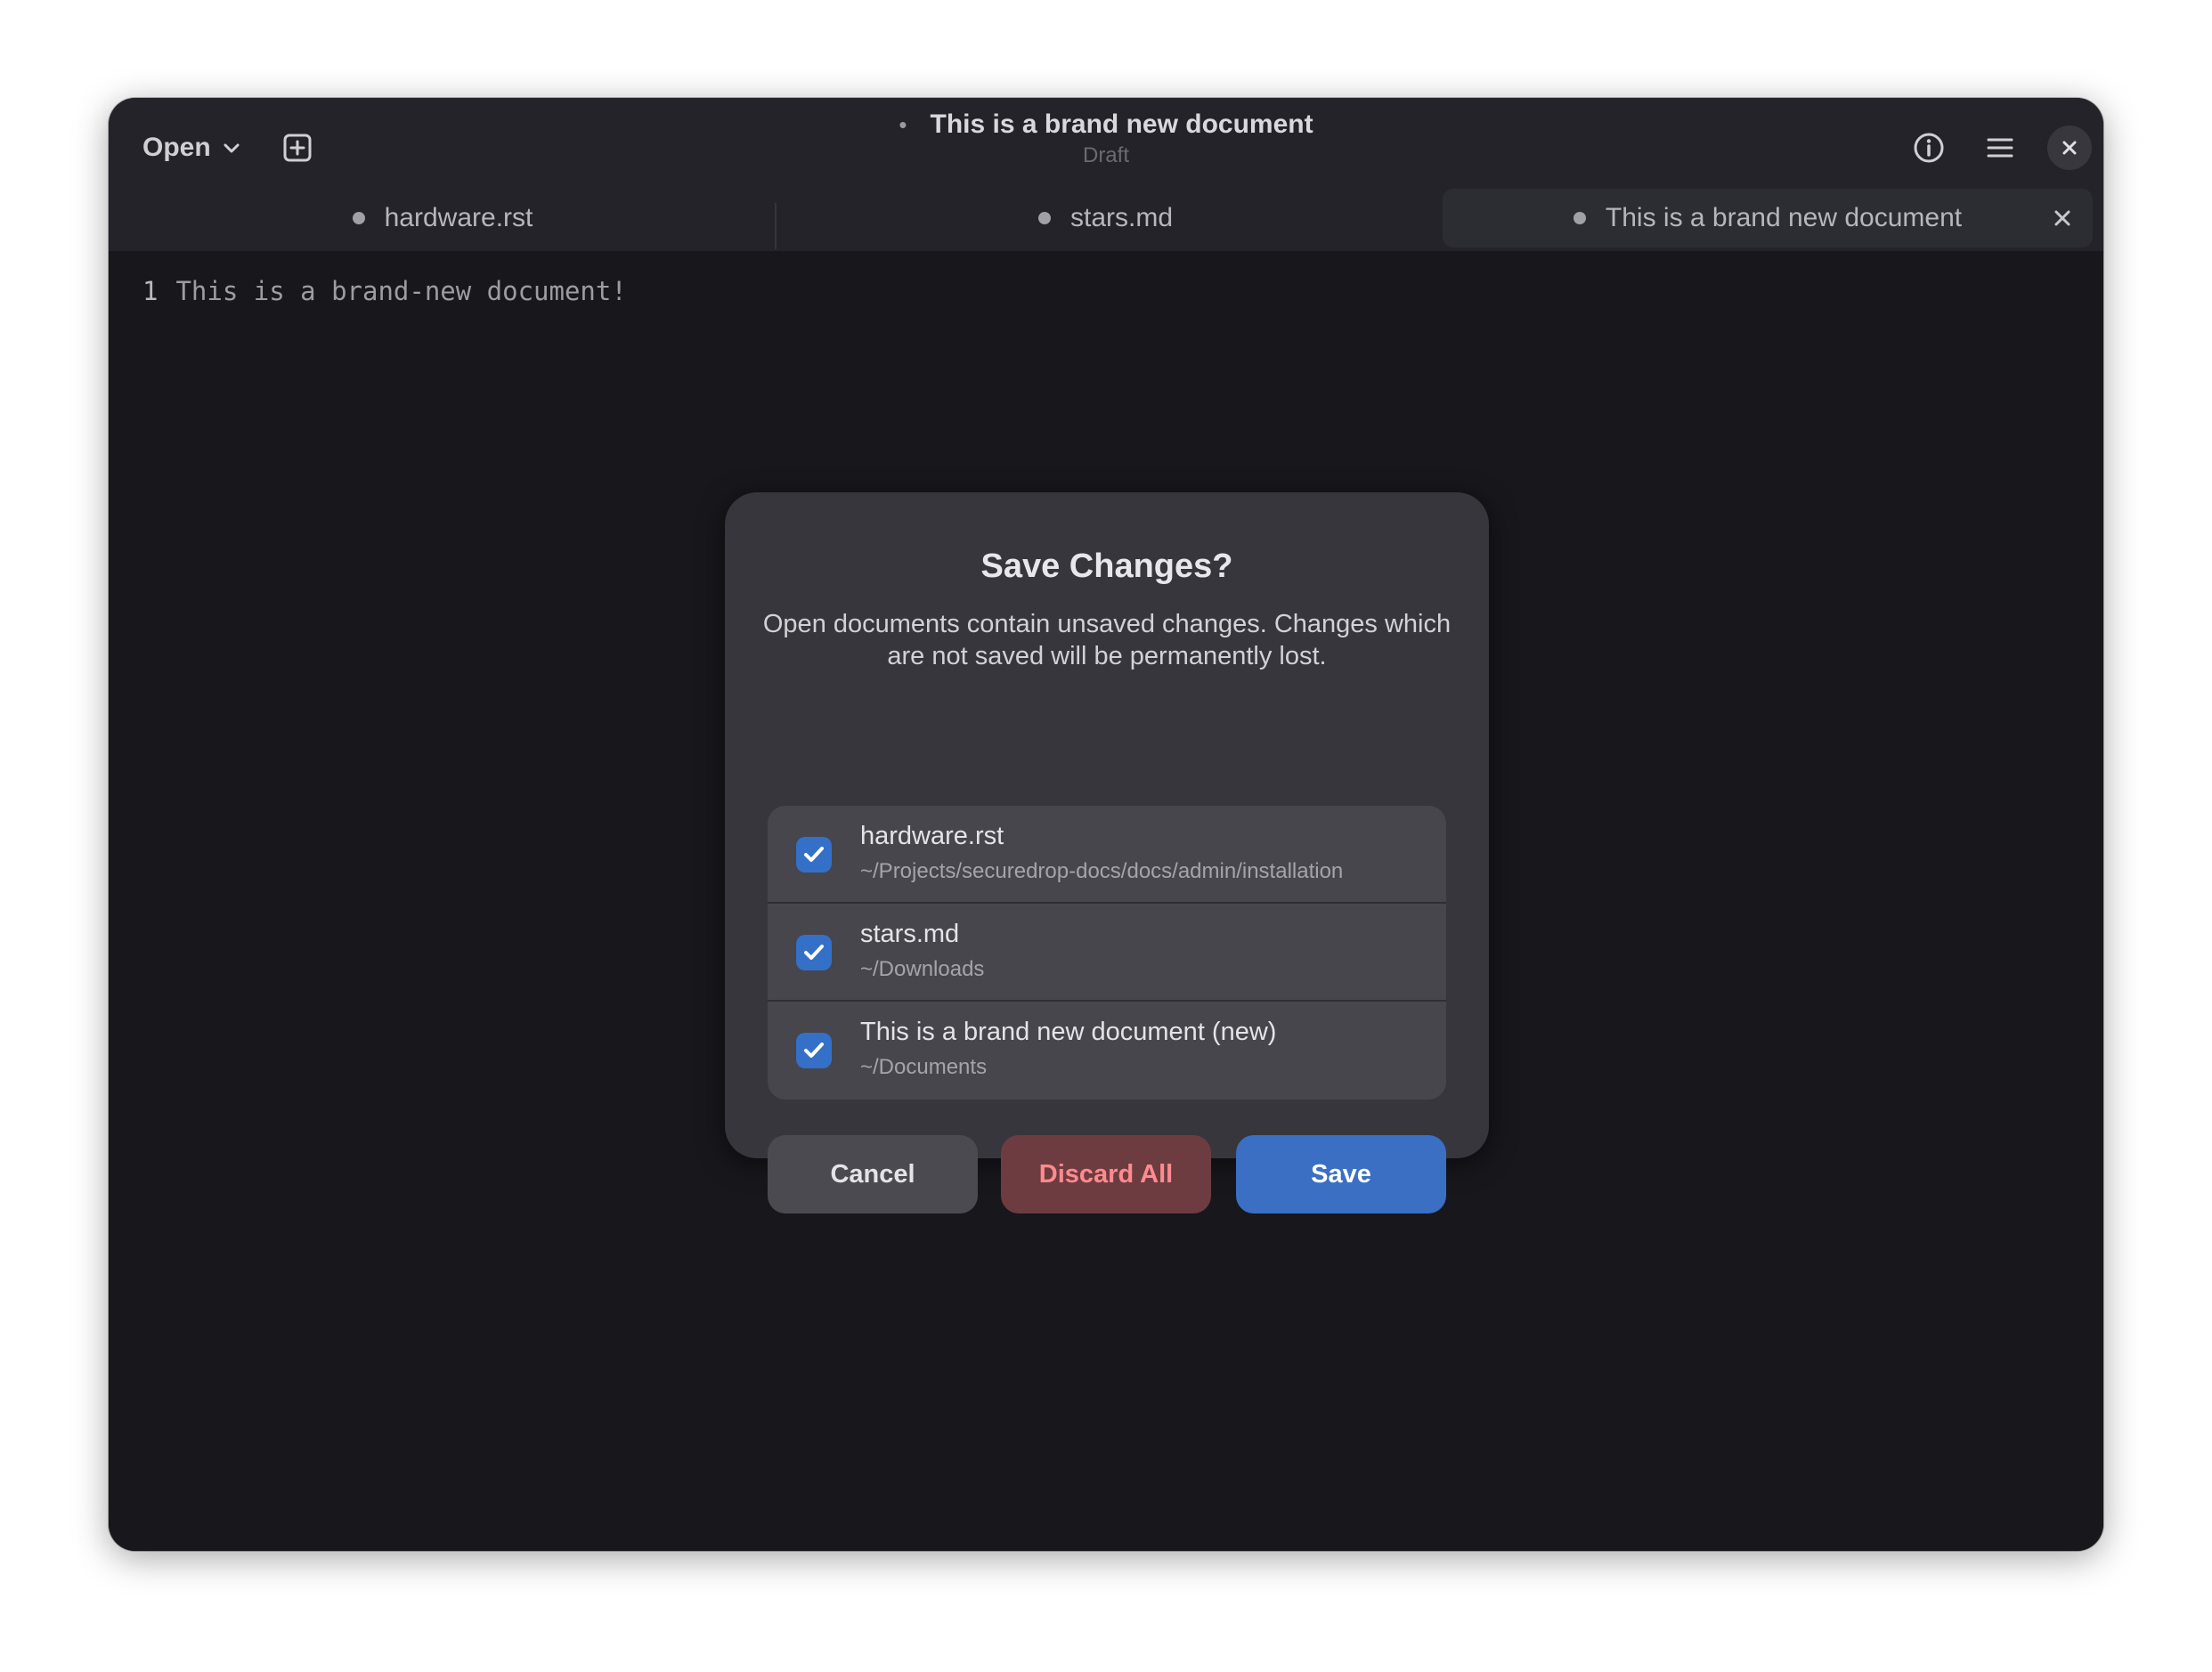 Image resolution: width=2212 pixels, height=1672 pixels. I want to click on discard-all-button: Discard All, so click(1106, 1174).